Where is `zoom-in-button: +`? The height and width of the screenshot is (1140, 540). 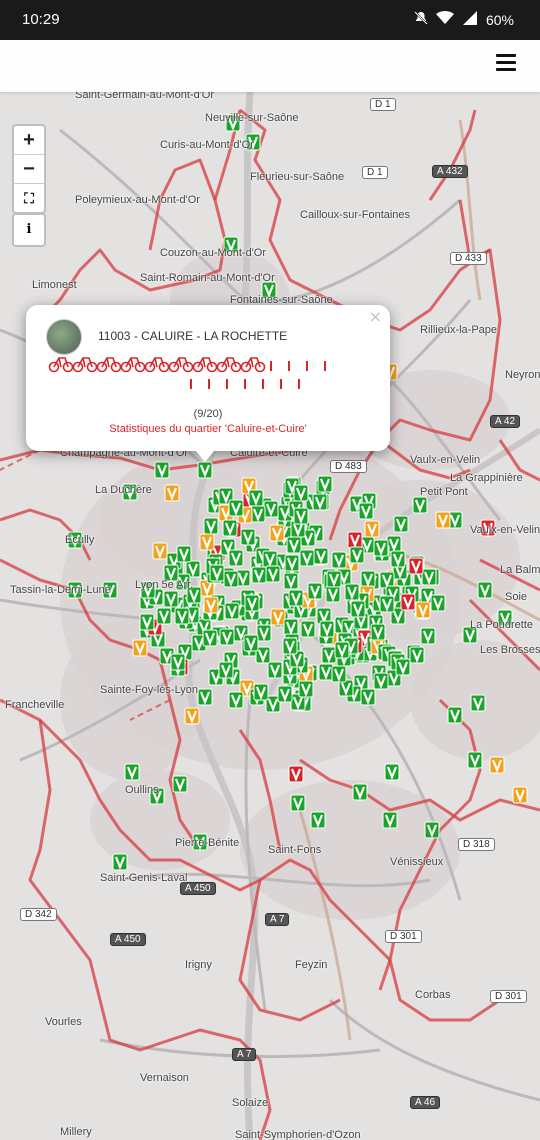
zoom-in-button: + is located at coordinates (29, 140).